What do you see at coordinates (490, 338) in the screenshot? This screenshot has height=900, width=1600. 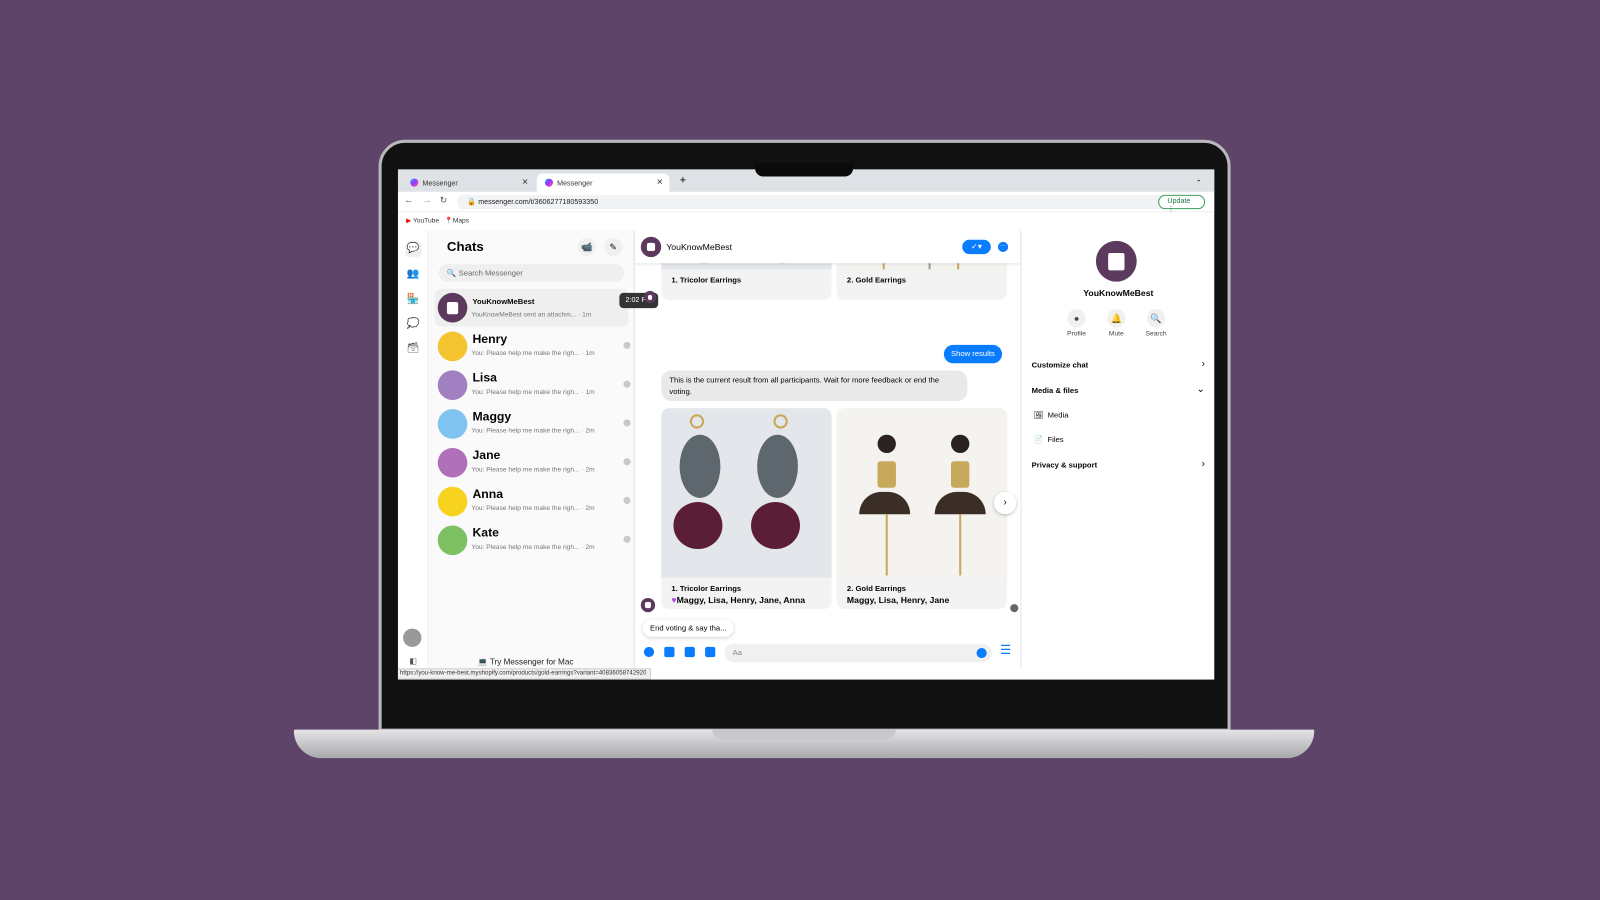 I see `chat-name: Henry` at bounding box center [490, 338].